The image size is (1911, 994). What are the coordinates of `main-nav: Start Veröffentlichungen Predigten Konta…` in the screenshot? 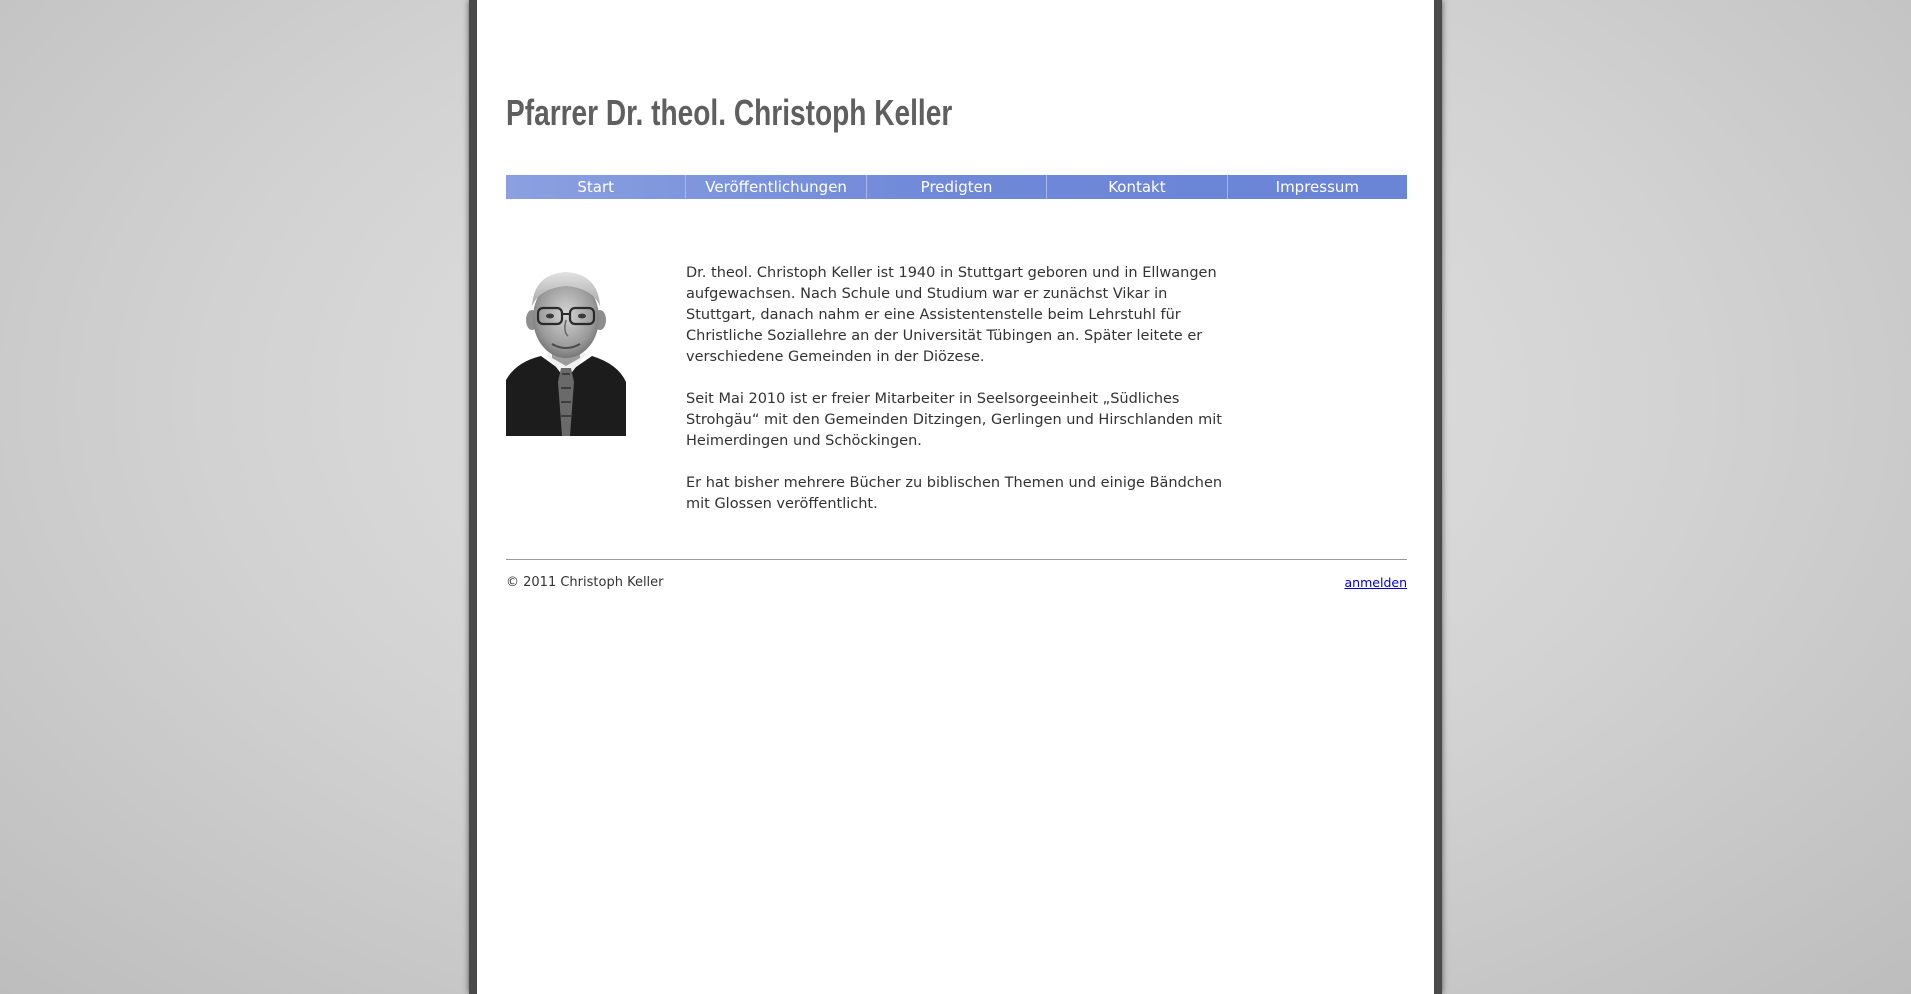 It's located at (956, 187).